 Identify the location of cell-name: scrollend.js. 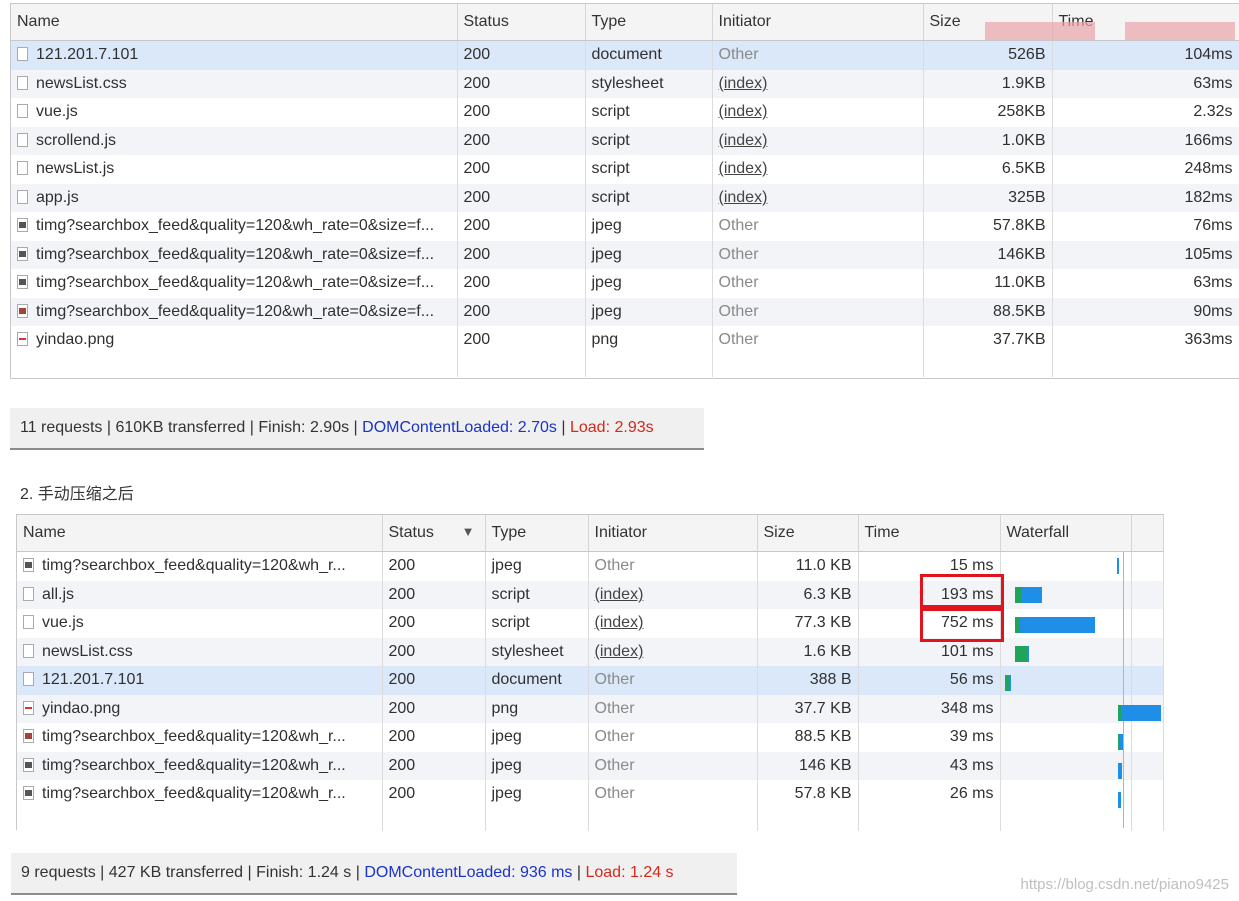
(234, 140).